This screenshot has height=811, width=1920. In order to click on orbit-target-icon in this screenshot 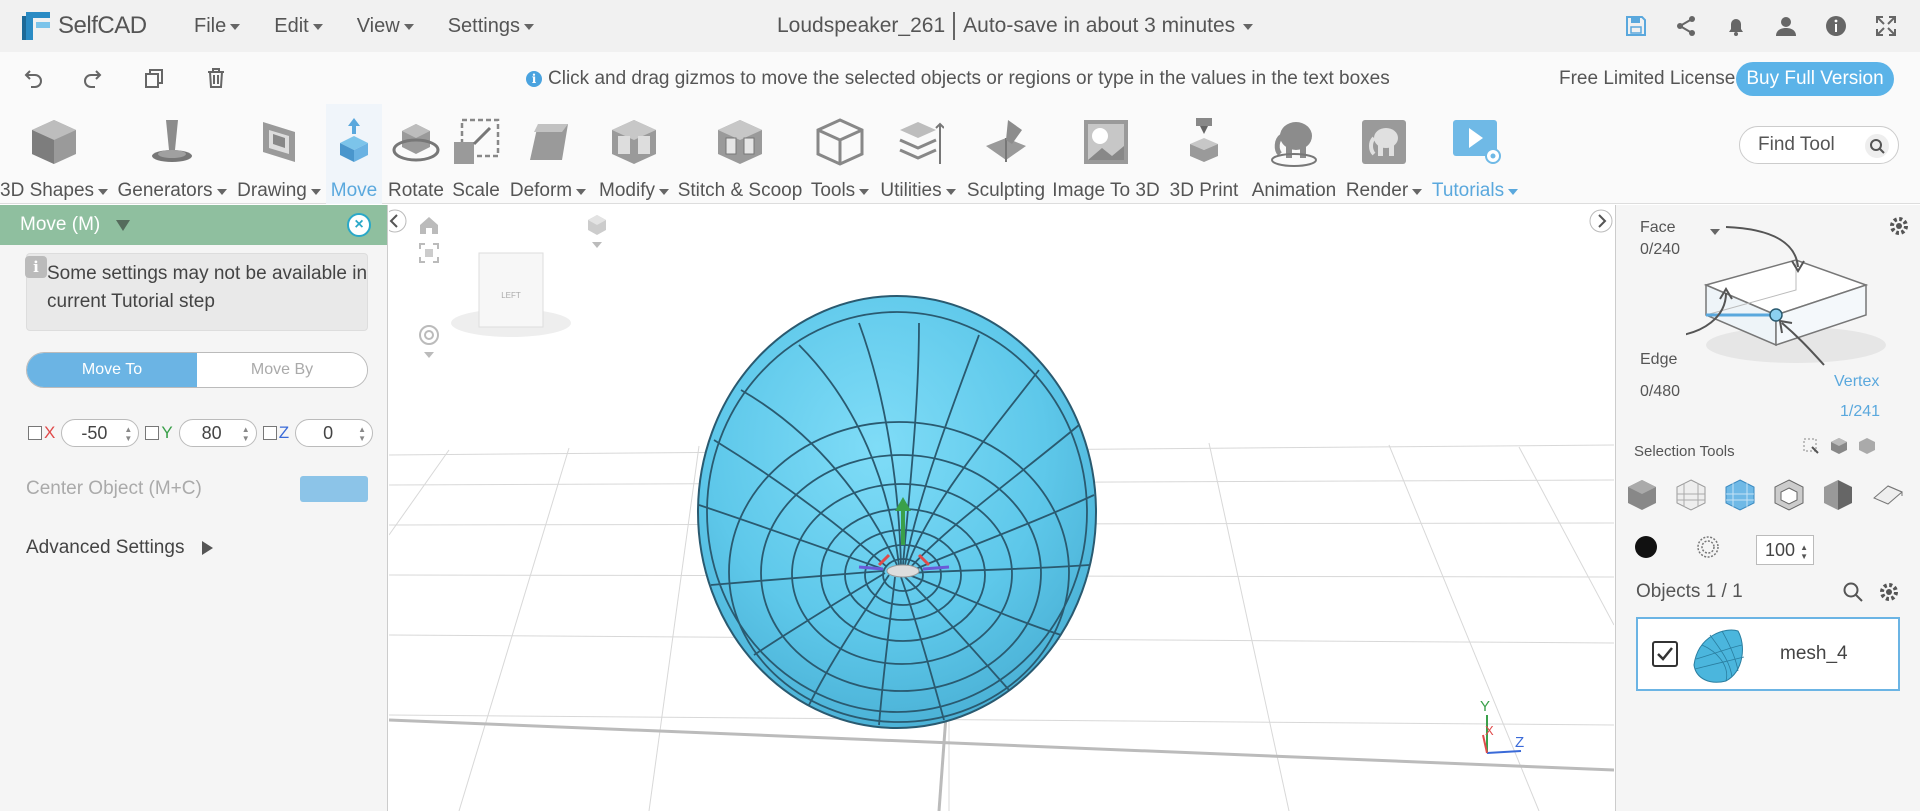, I will do `click(429, 335)`.